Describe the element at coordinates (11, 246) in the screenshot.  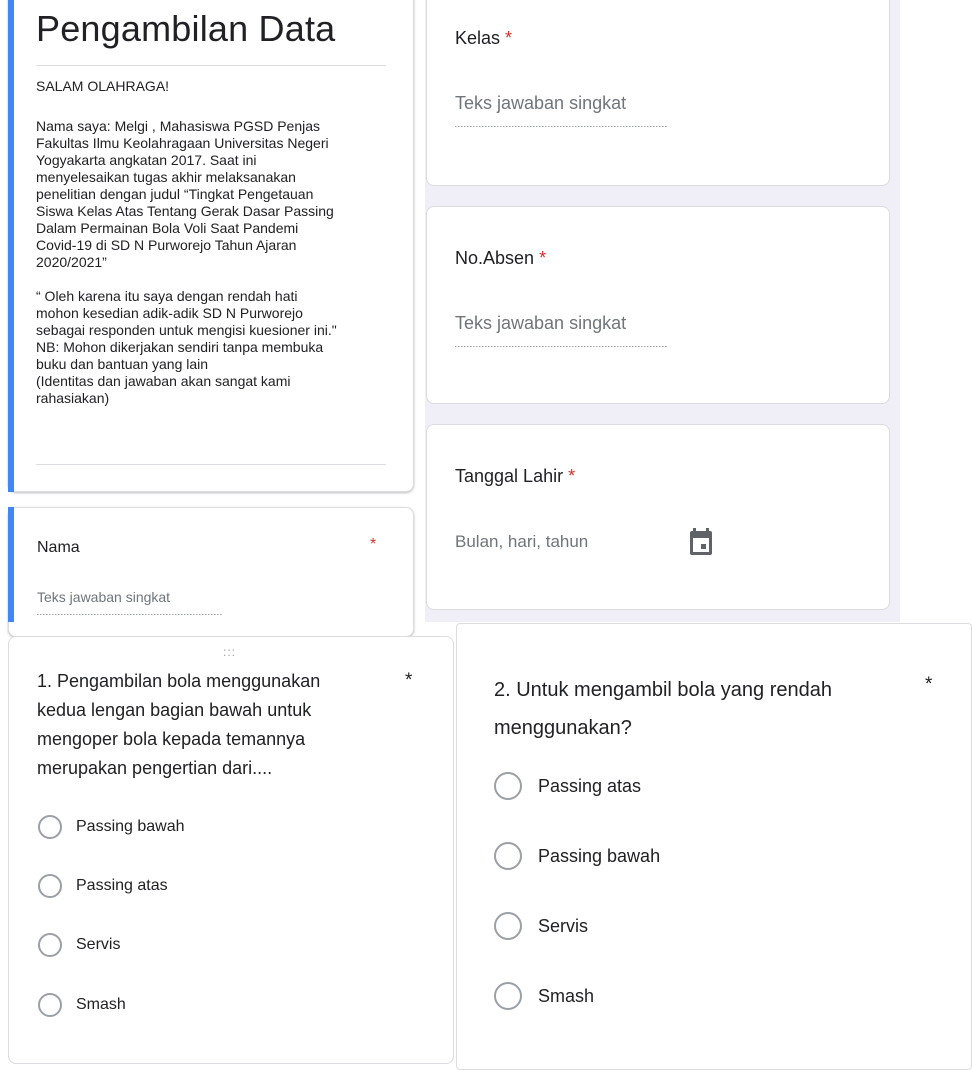
I see `section-accent-bar` at that location.